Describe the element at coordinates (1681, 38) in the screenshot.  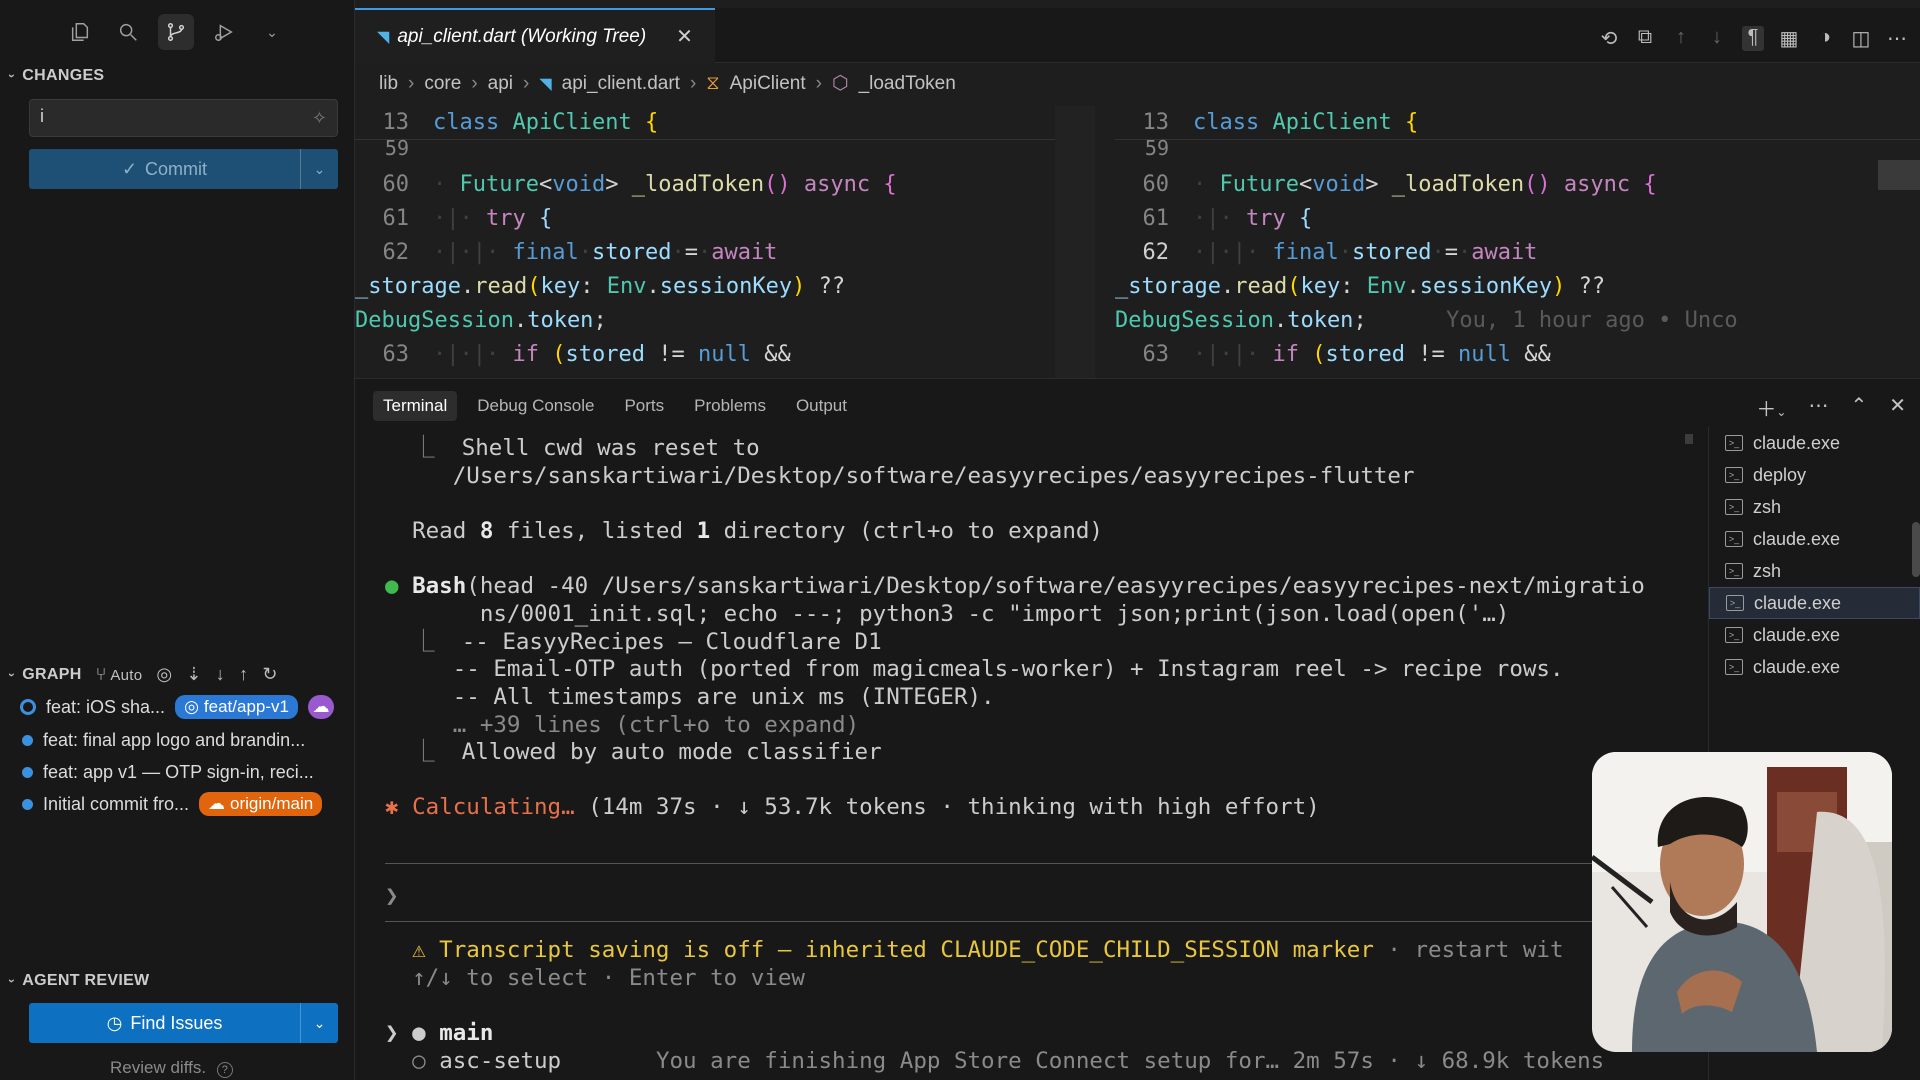
I see `previous-change-icon: ↑` at that location.